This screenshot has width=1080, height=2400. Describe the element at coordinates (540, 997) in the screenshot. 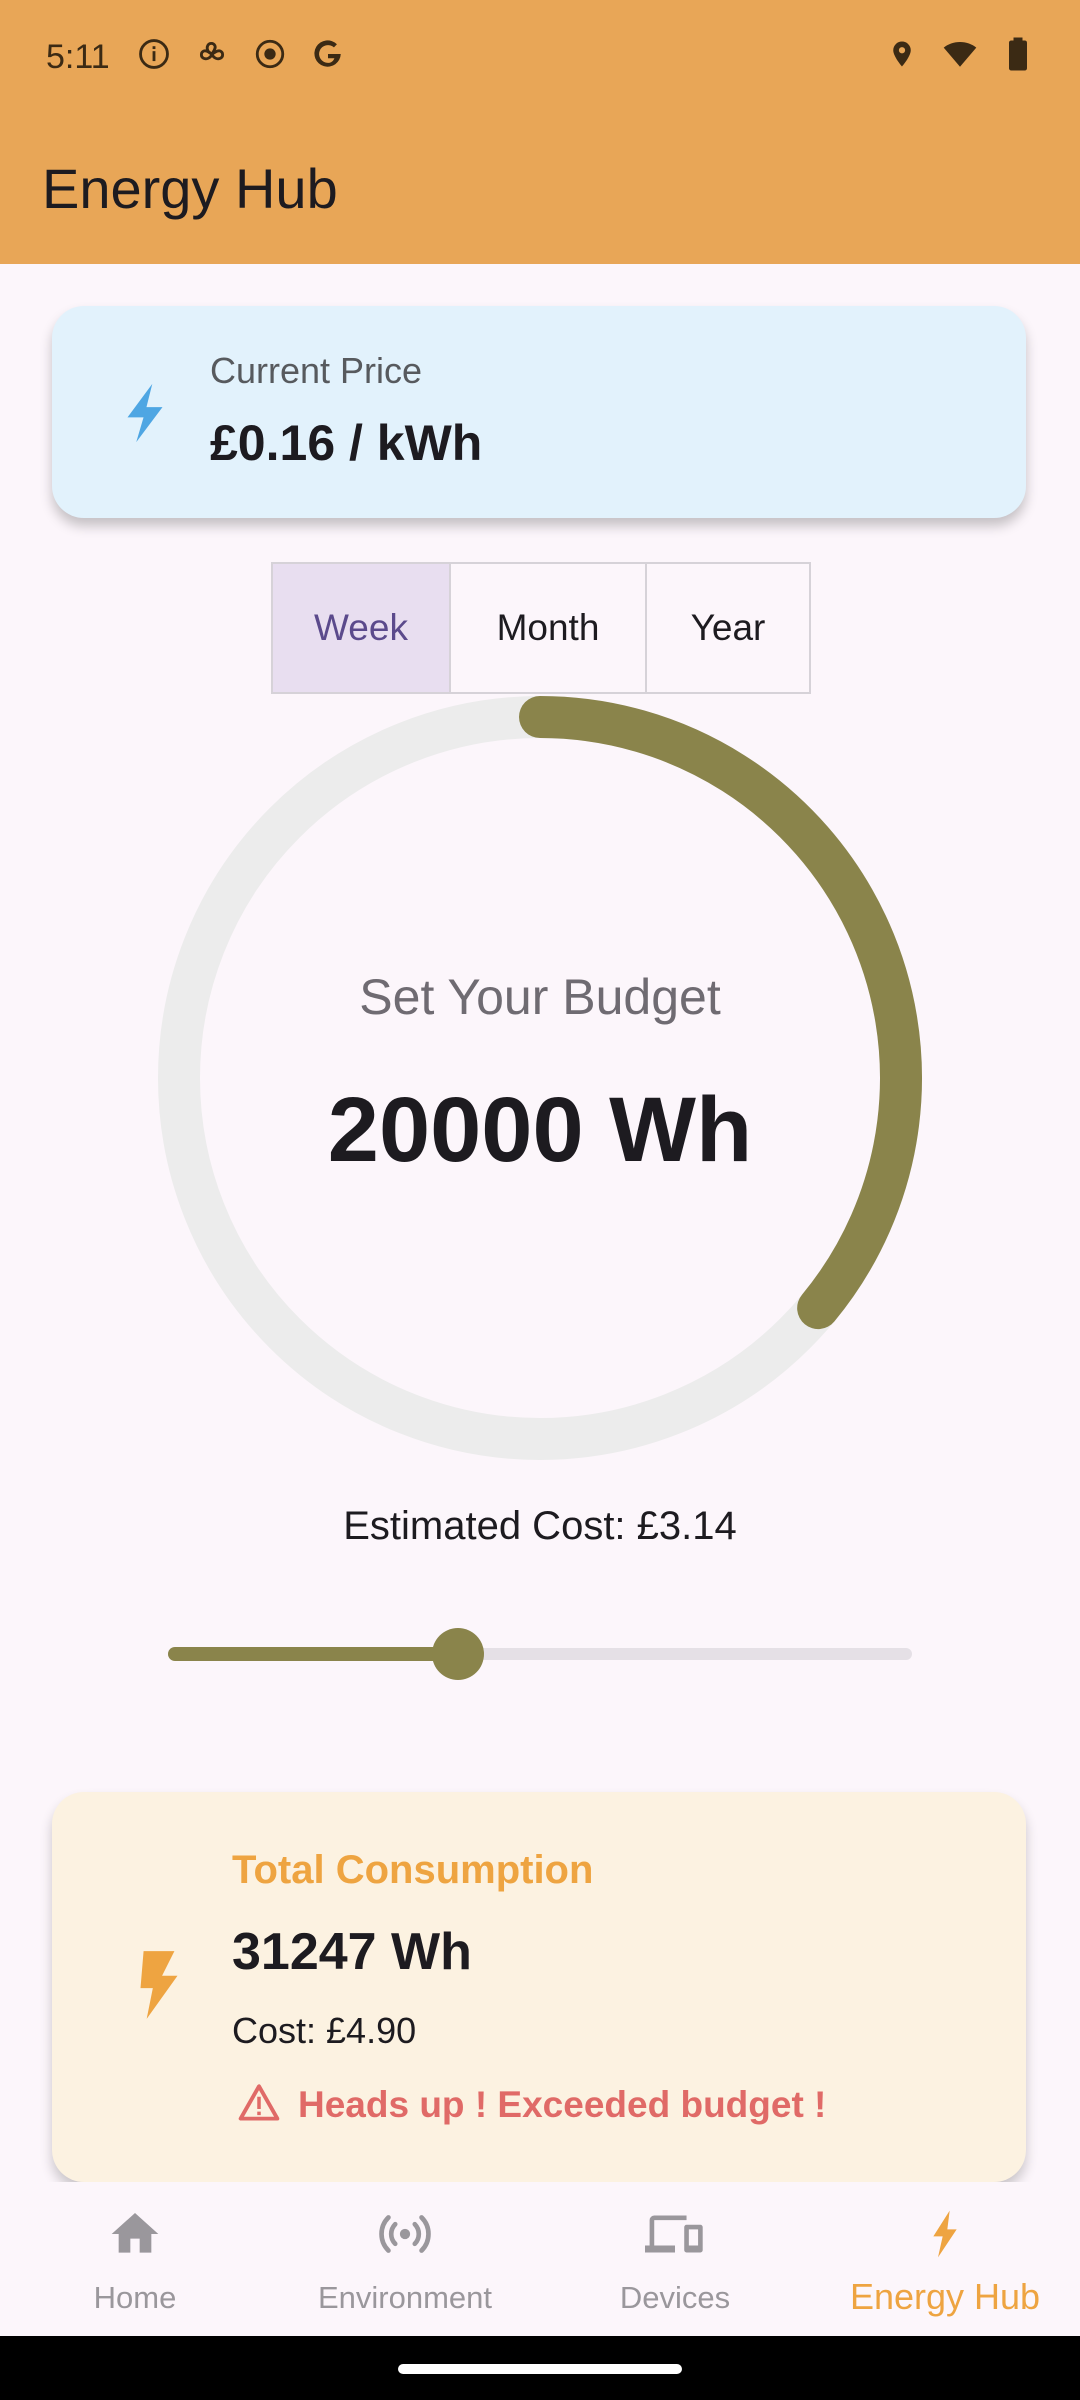

I see `gauge-label: Set Your Budget` at that location.